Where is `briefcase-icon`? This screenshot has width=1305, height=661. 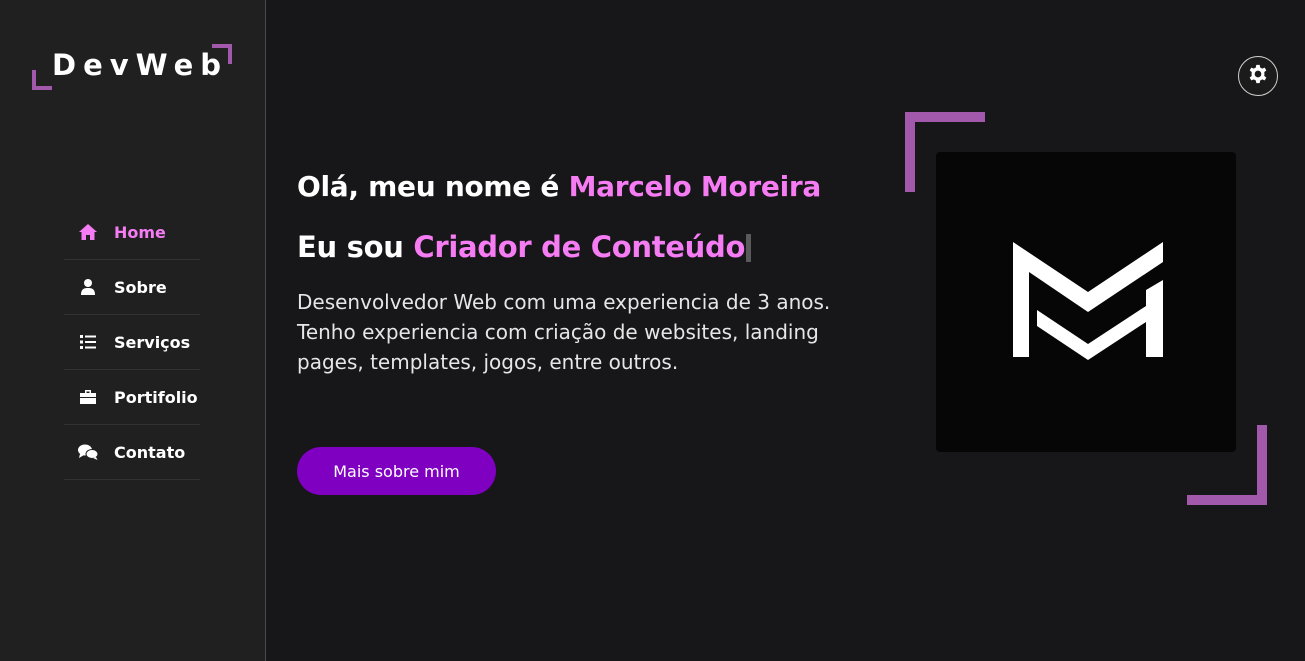 briefcase-icon is located at coordinates (88, 397).